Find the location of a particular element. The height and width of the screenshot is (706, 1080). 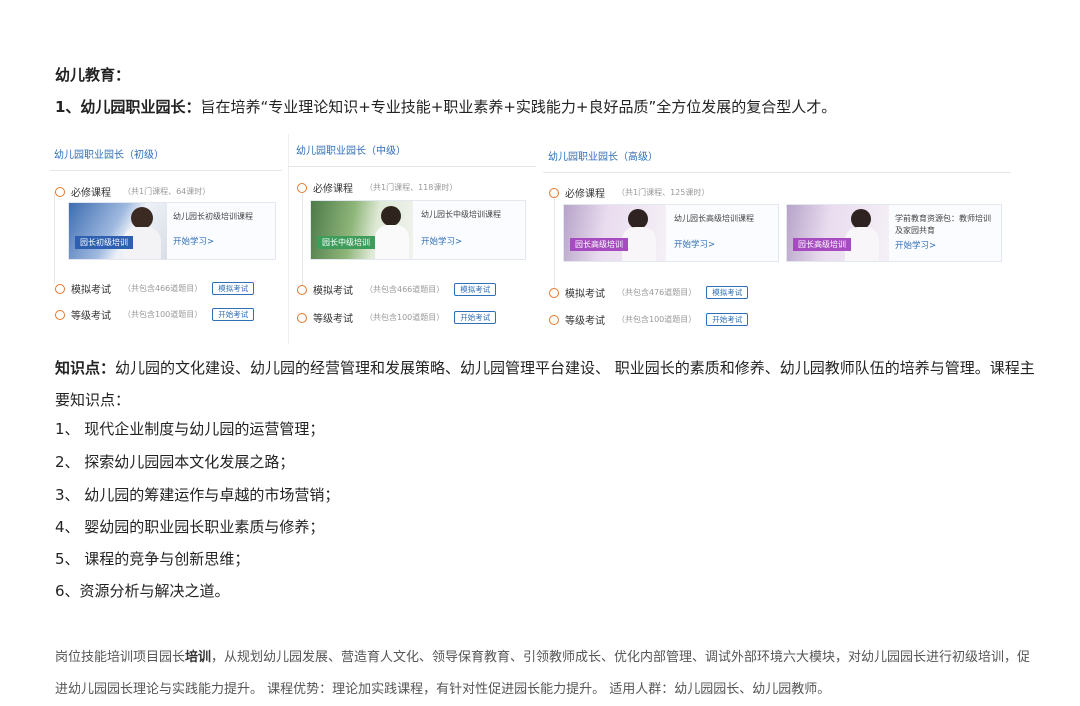

required-course-row: 必修课程 （共1门课程、125课时） is located at coordinates (629, 192).